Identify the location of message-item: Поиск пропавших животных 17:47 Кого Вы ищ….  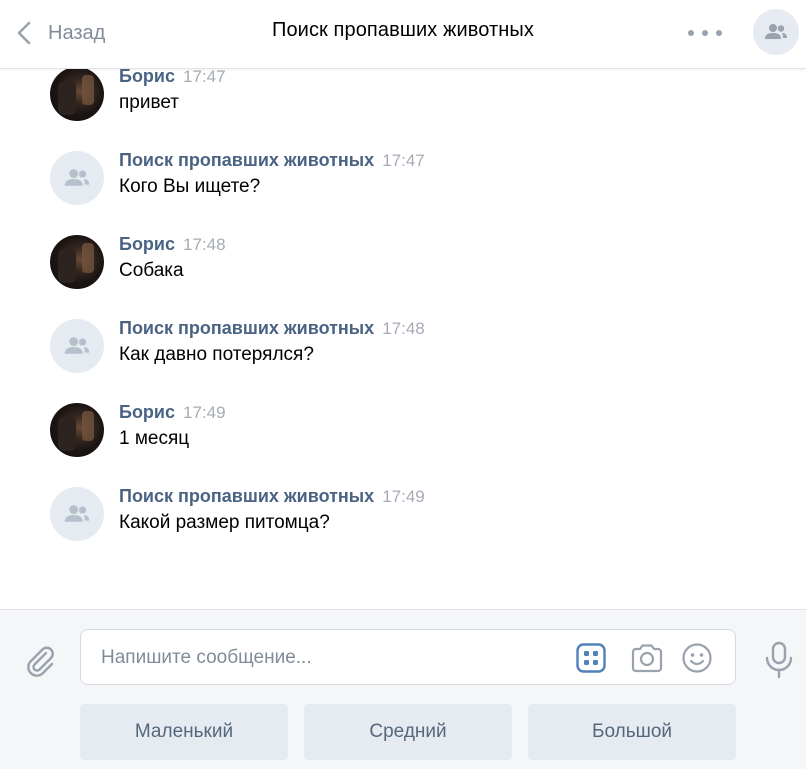
(400, 185).